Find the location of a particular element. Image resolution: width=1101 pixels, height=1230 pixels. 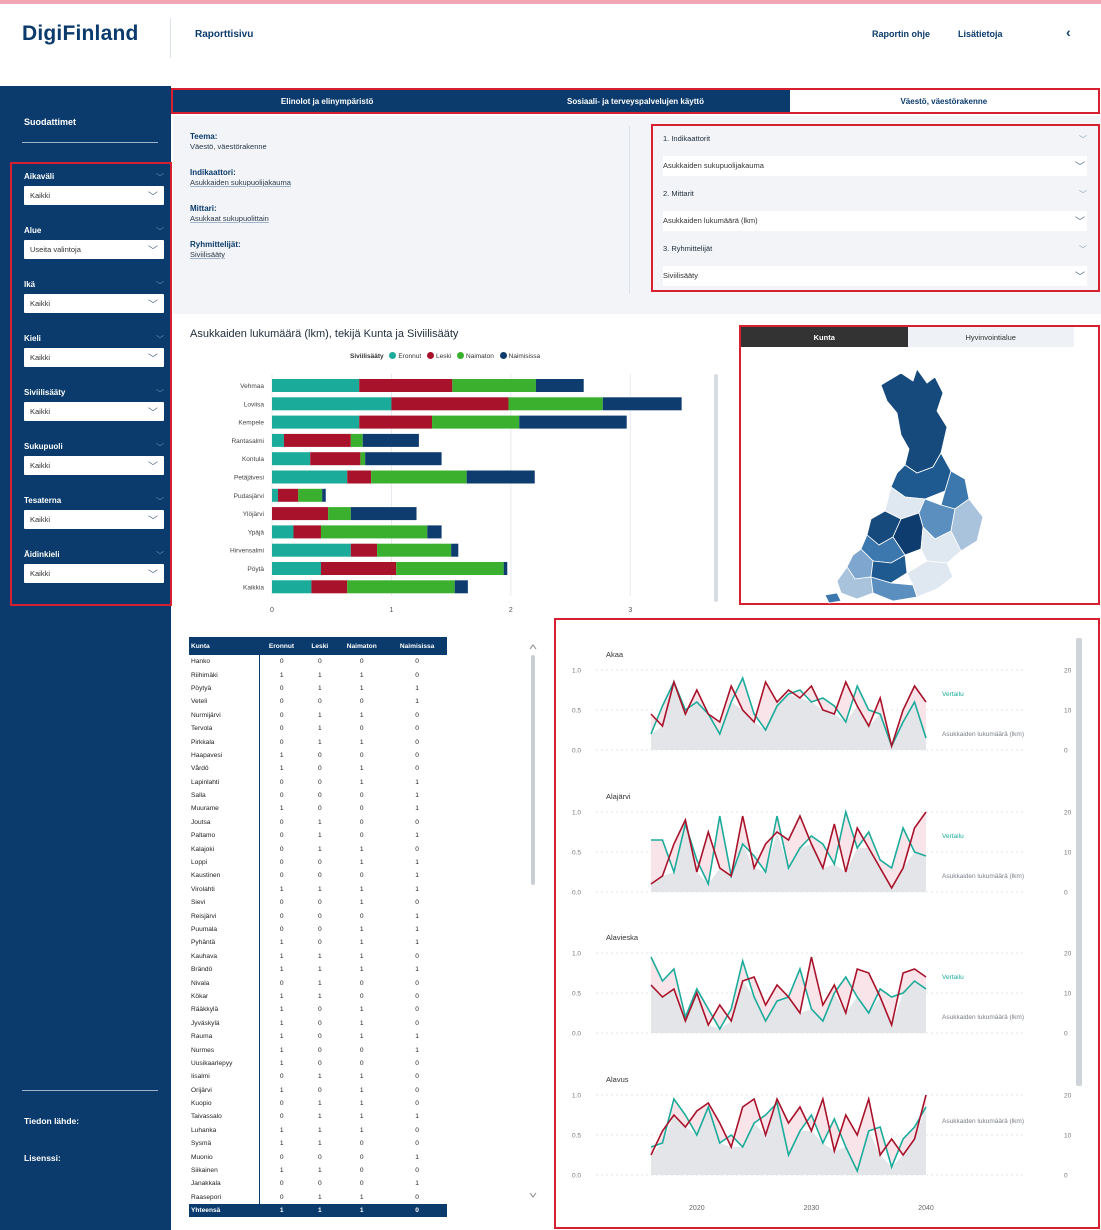

filter-select-tesaterna: Kaikki ﹀ is located at coordinates (94, 519).